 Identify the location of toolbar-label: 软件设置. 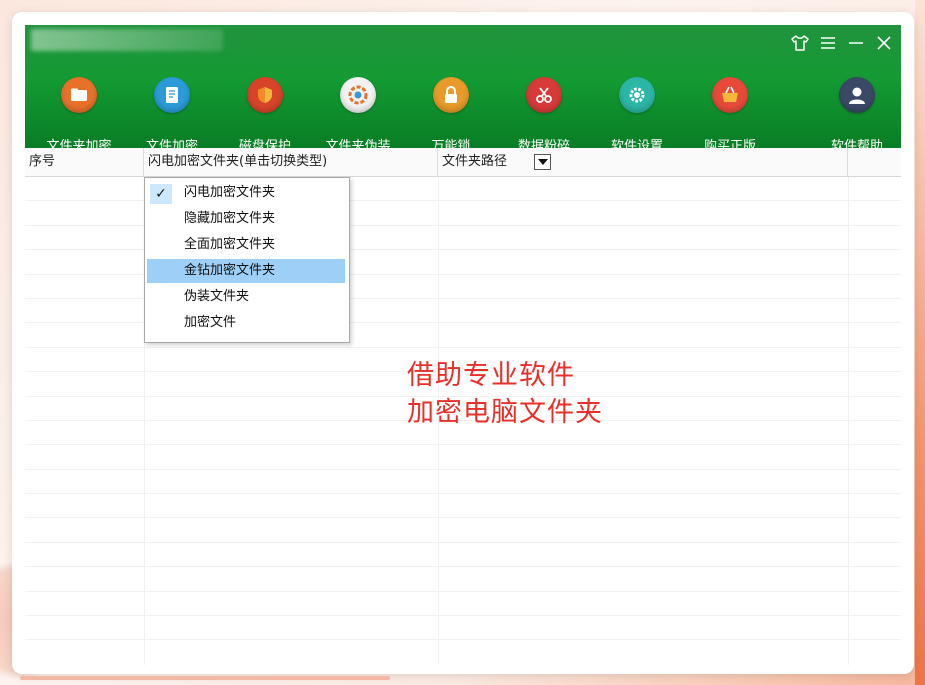
(636, 143).